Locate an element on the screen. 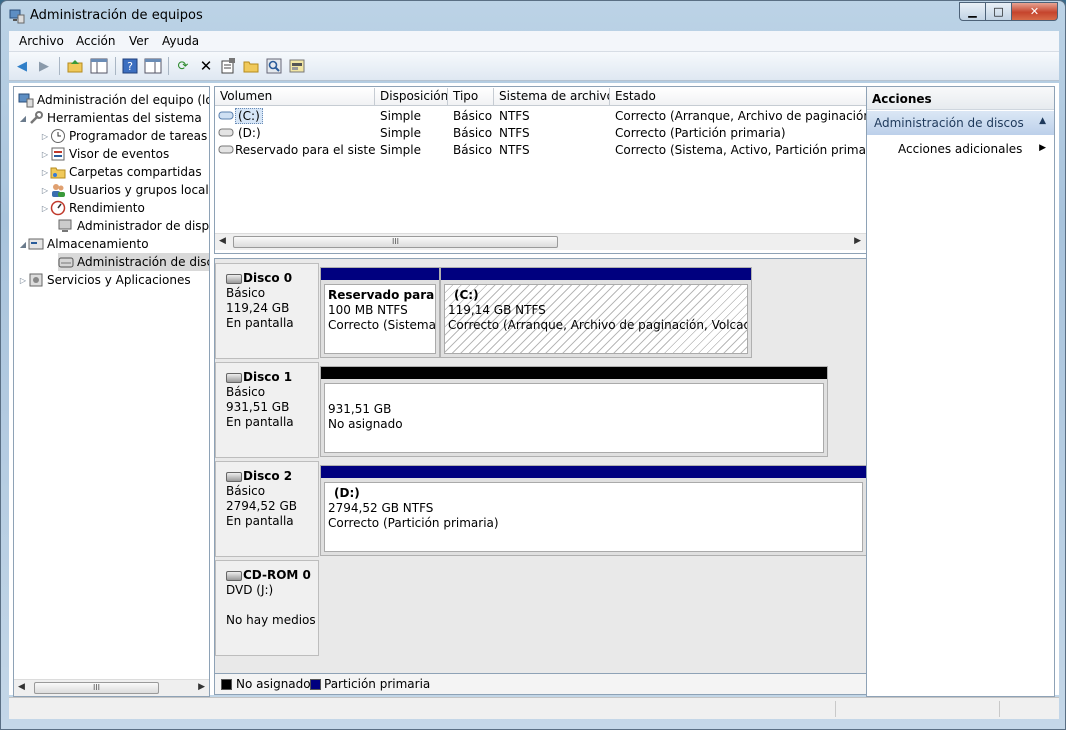 The image size is (1066, 730). collapse-up-icon: ▲ is located at coordinates (1042, 121).